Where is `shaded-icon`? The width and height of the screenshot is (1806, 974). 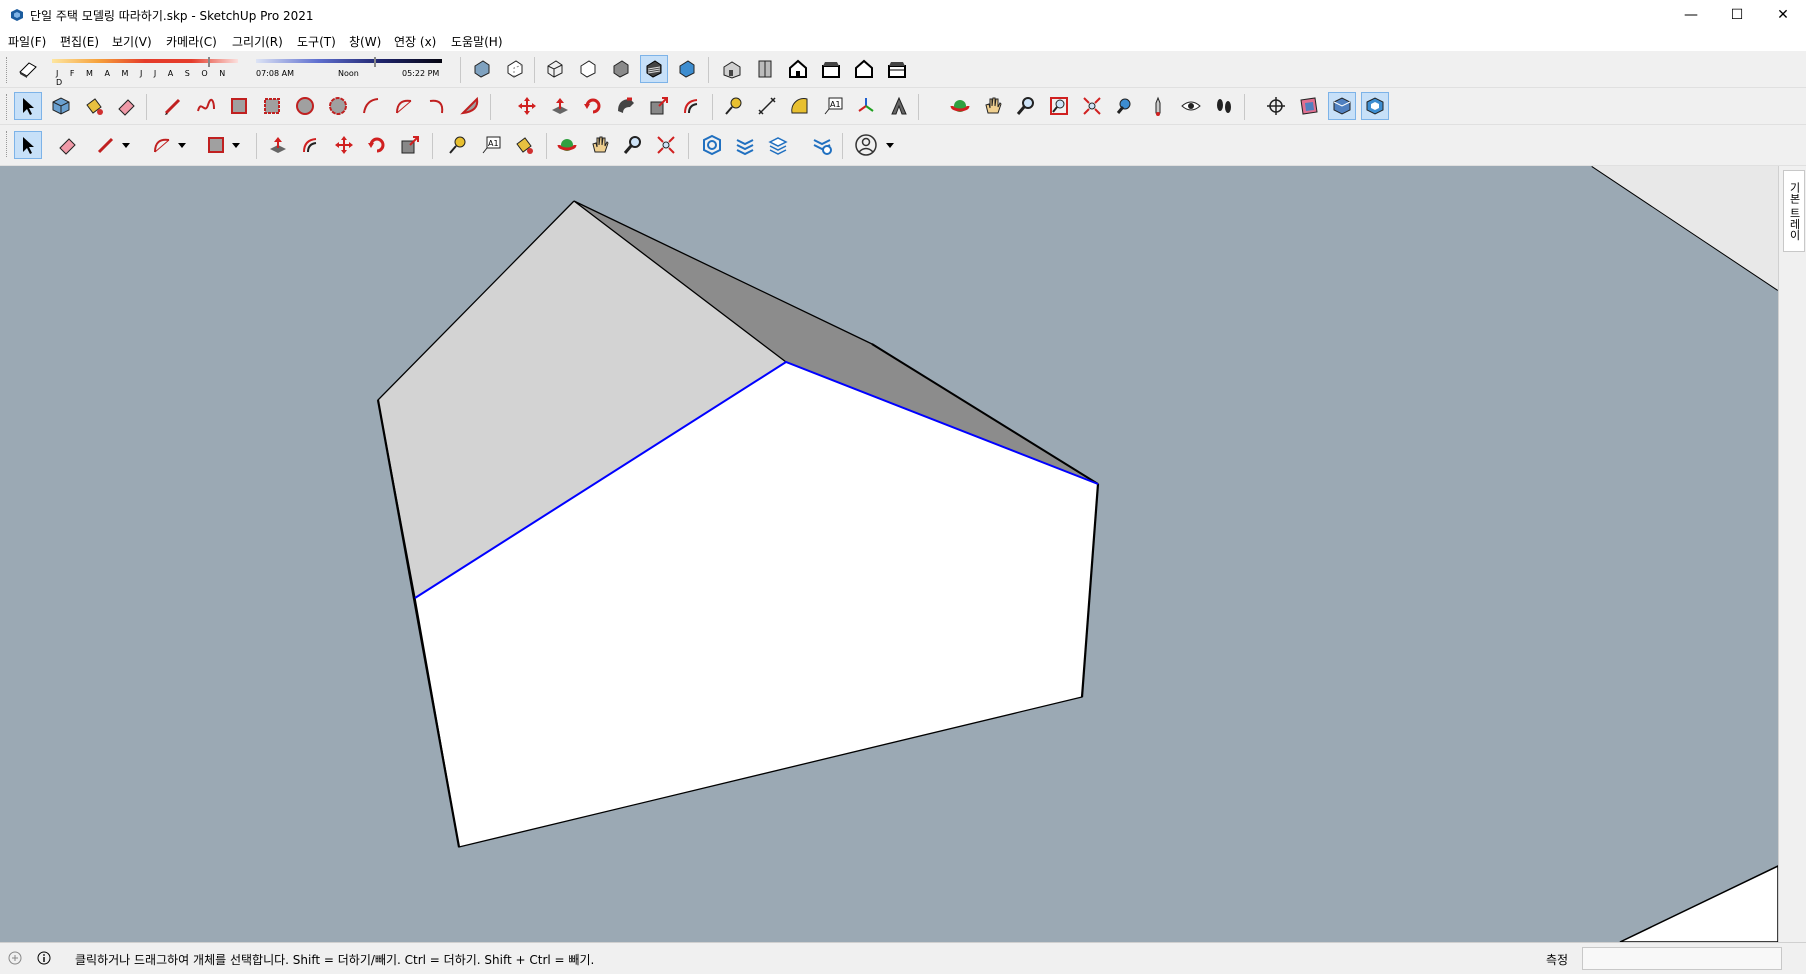
shaded-icon is located at coordinates (621, 69).